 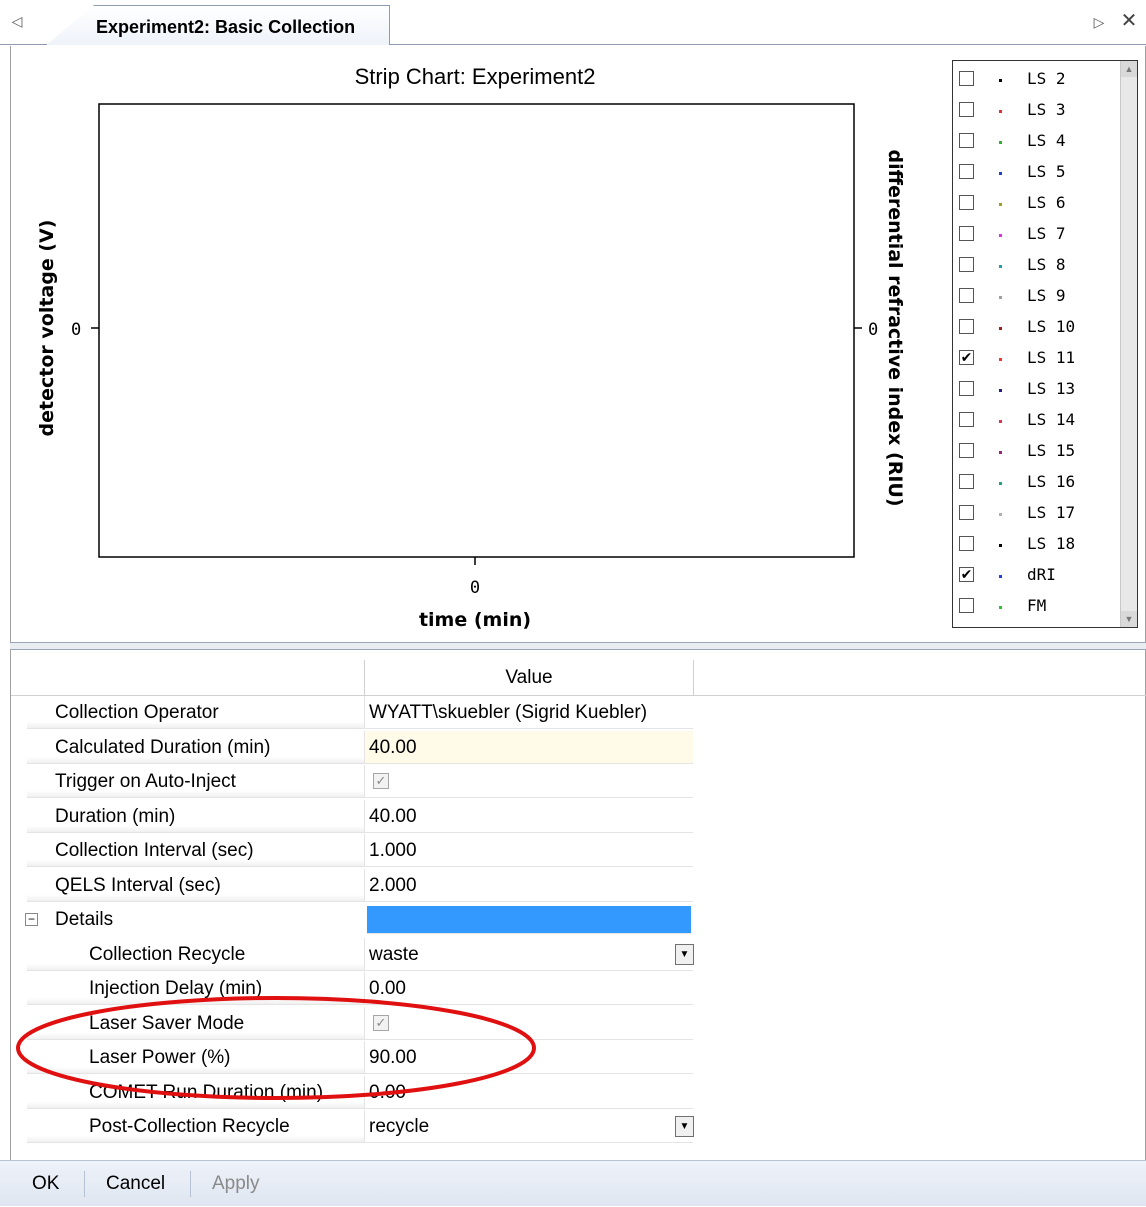 I want to click on property-value: 2.000, so click(x=529, y=885).